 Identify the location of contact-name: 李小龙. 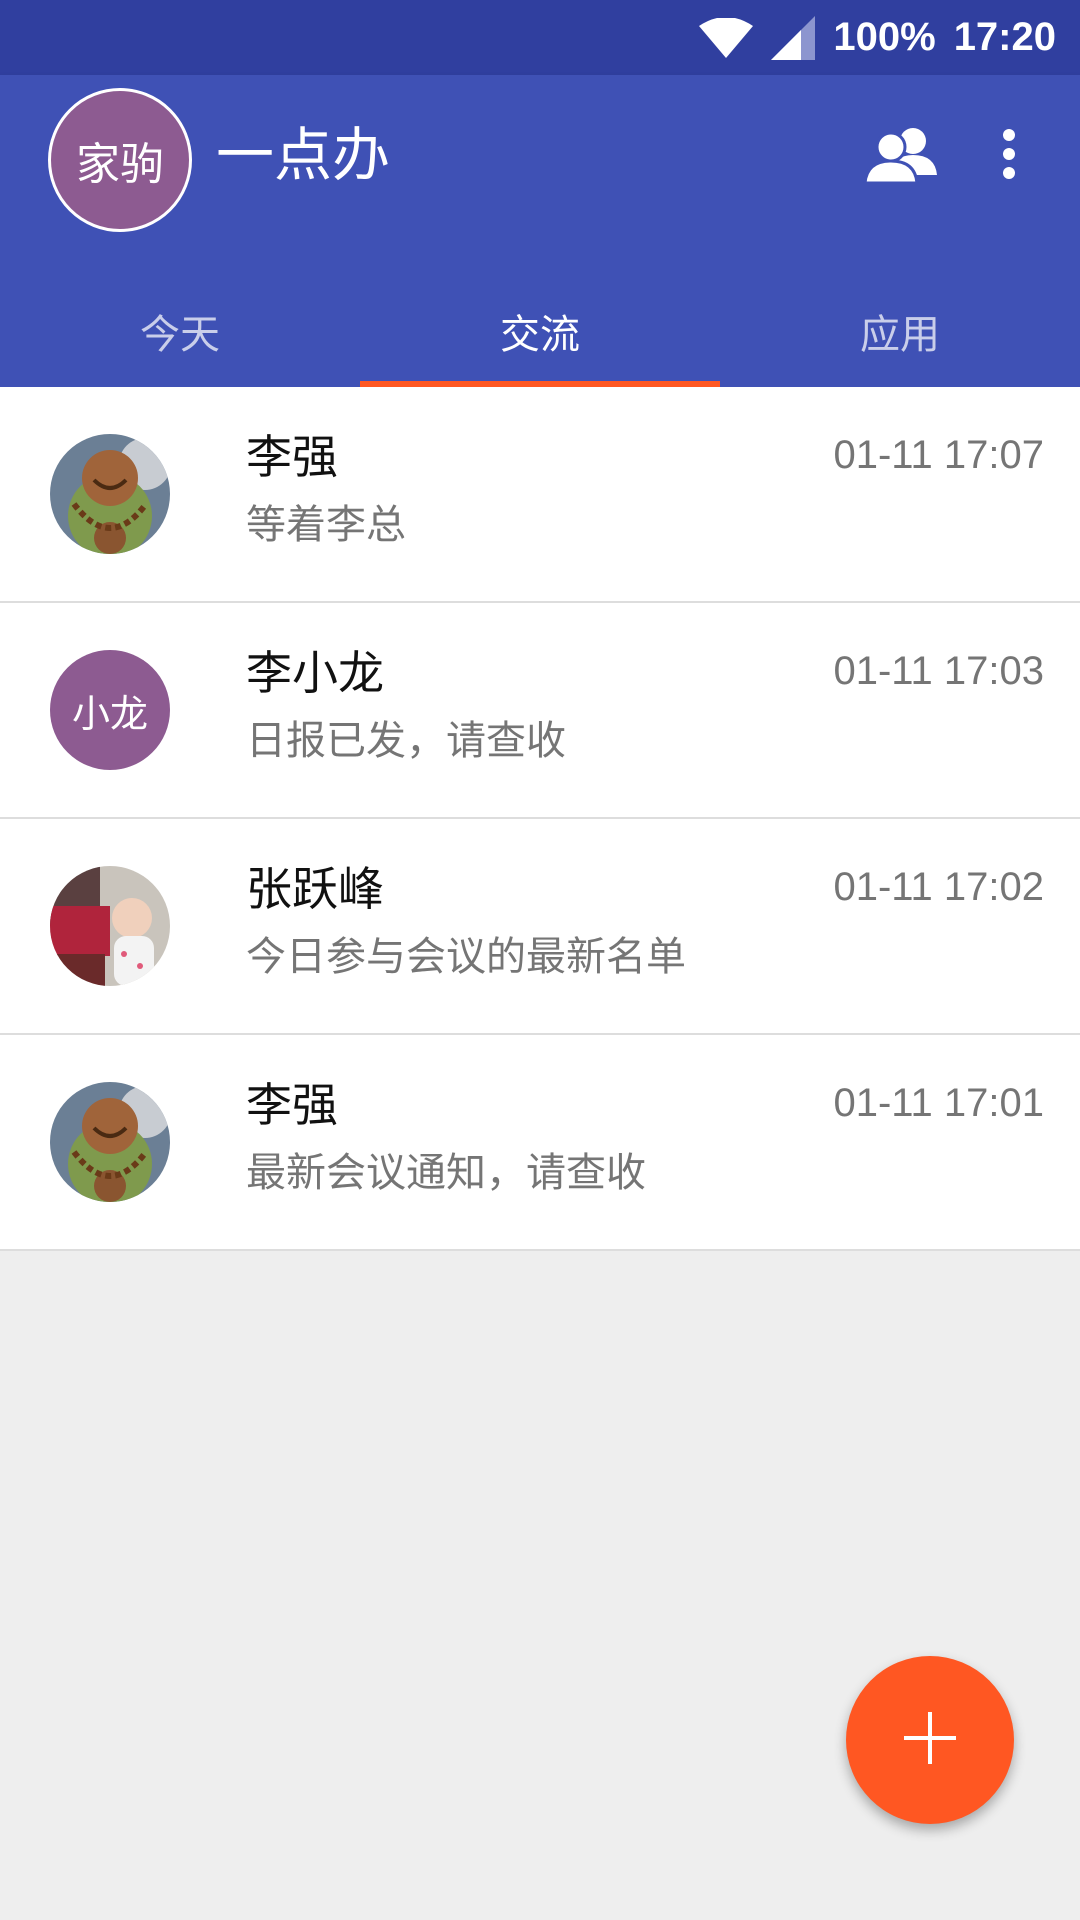
(315, 673).